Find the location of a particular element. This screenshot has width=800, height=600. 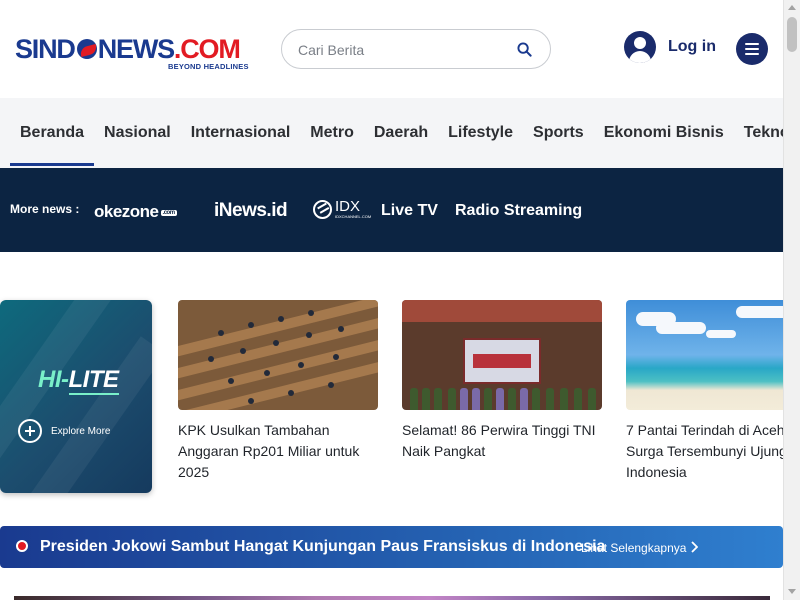

search-input is located at coordinates (403, 50).